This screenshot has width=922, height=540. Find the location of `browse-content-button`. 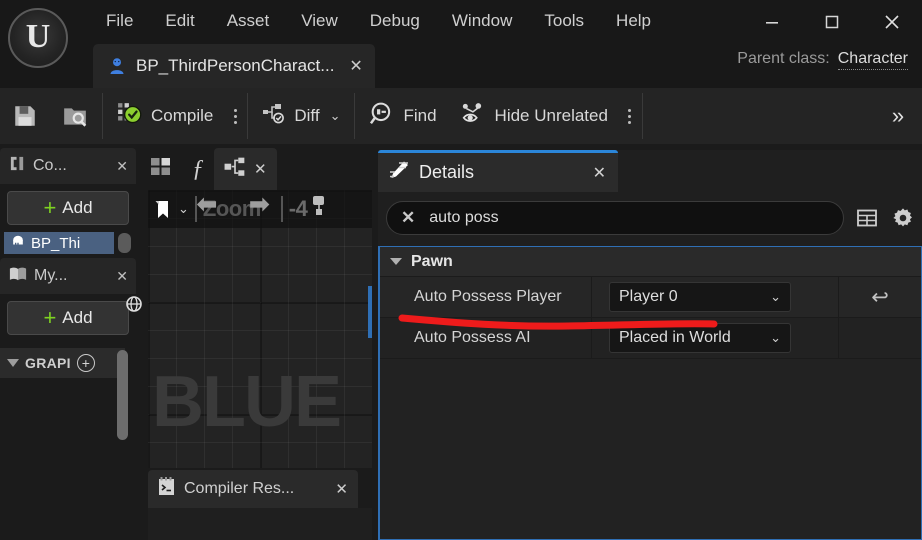

browse-content-button is located at coordinates (75, 116).